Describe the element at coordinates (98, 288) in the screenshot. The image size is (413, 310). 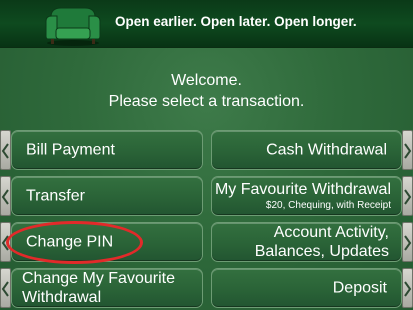
I see `button-label: Change My Favourite Withdrawal` at that location.